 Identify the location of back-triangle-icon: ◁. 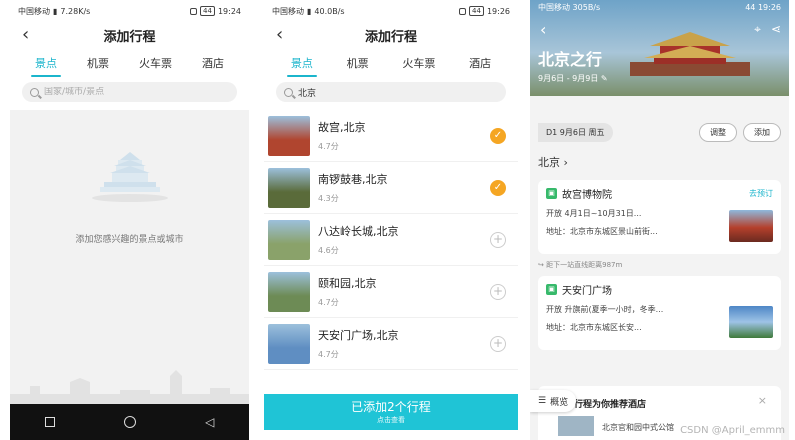
(209, 422).